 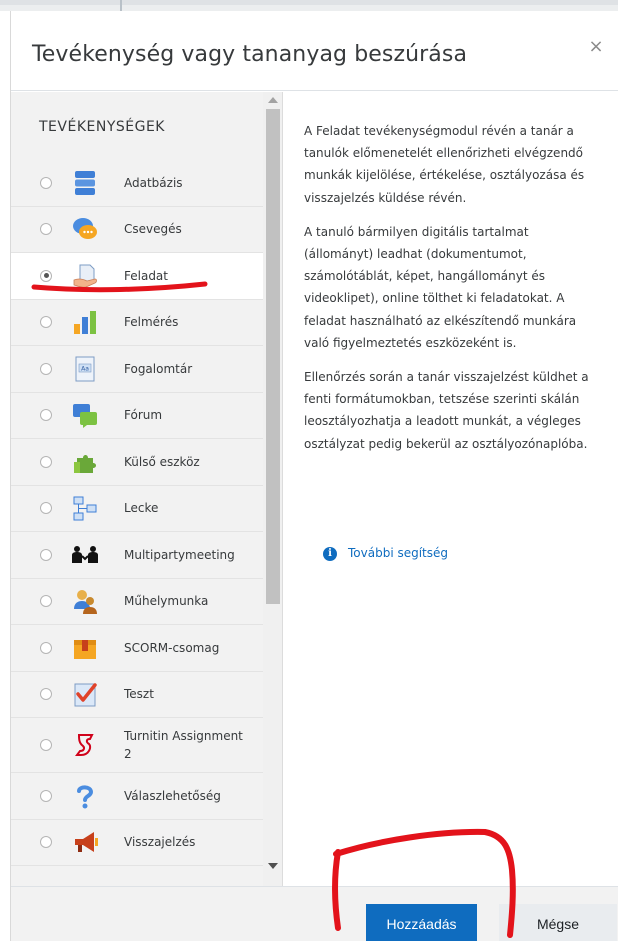 I want to click on activity-item-forum: Fórum, so click(x=137, y=416).